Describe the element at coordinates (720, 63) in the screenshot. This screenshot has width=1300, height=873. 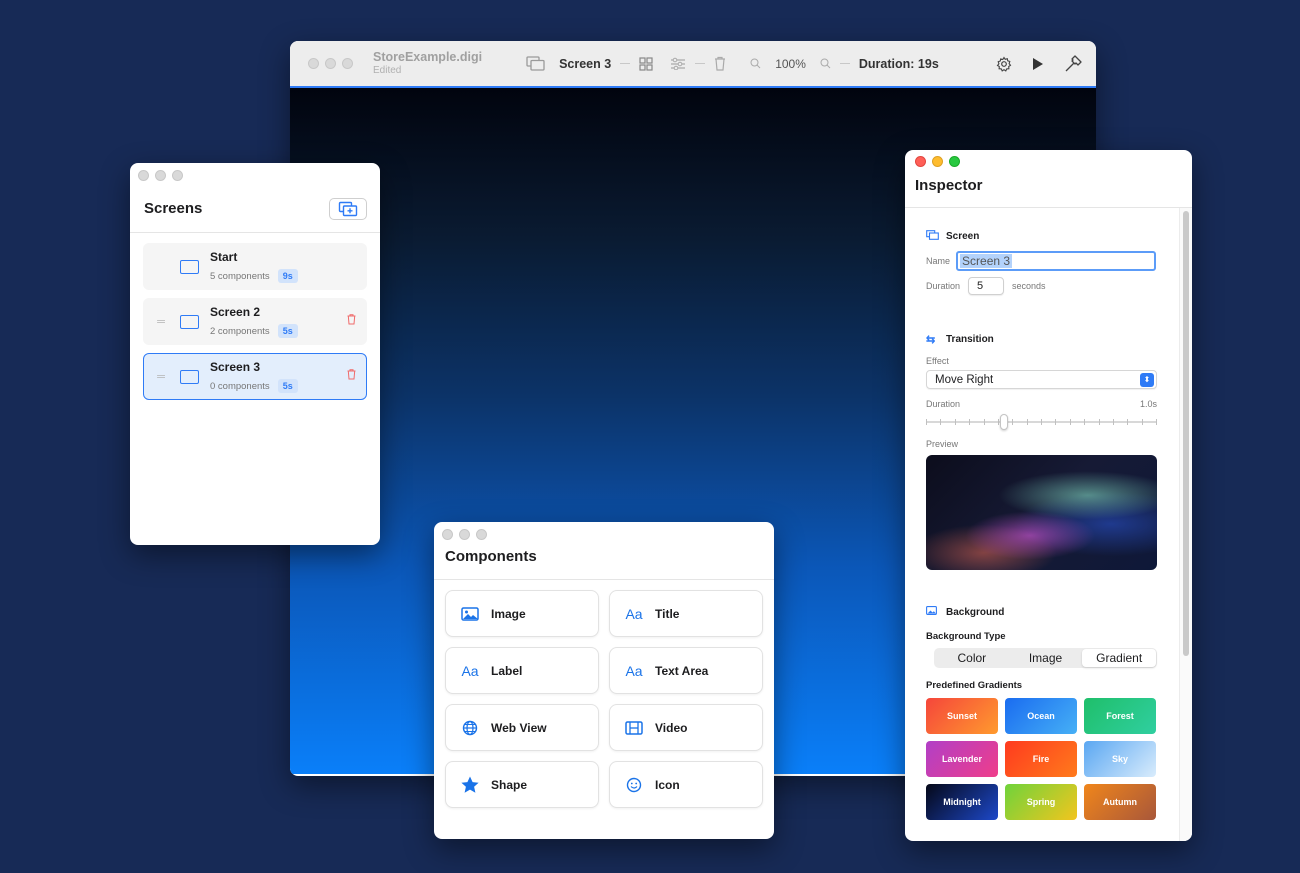
I see `trash-icon` at that location.